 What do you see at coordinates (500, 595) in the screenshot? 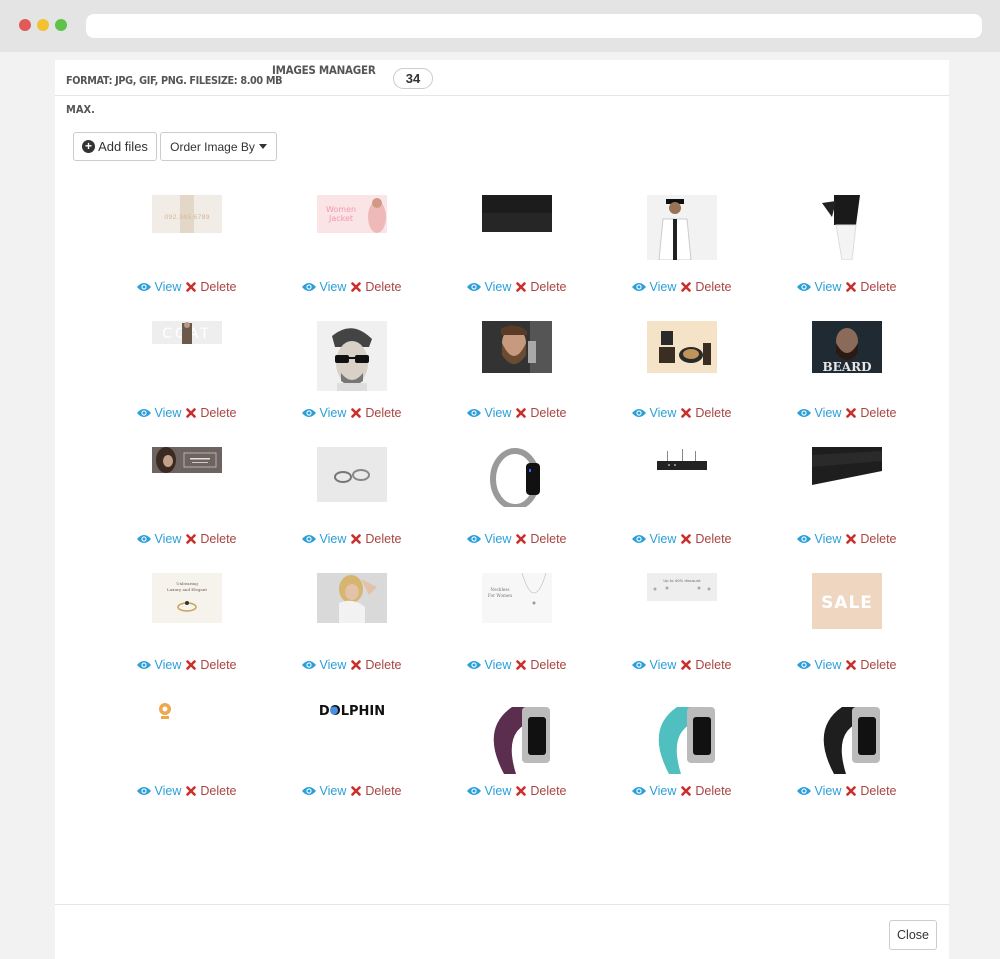
I see `svg-text: For Women` at bounding box center [500, 595].